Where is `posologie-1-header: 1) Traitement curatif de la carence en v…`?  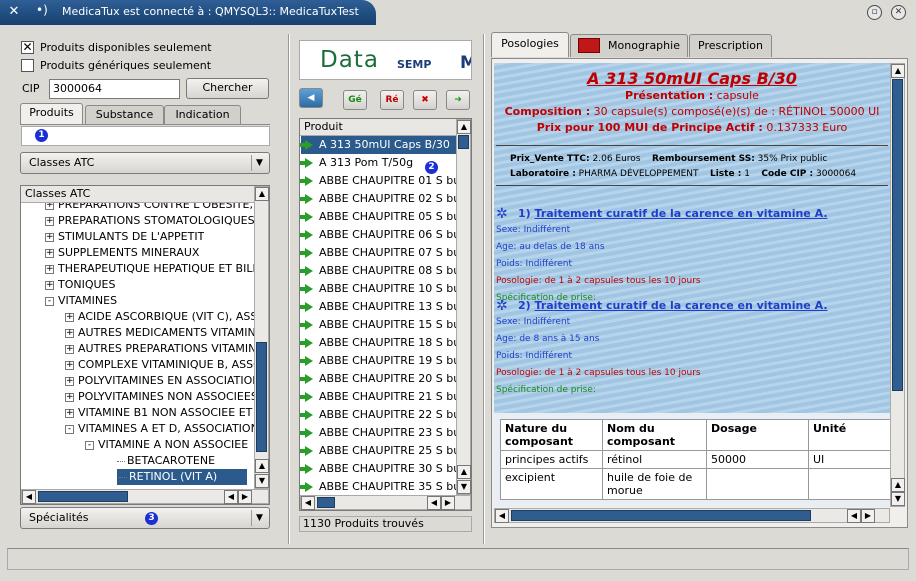 posologie-1-header: 1) Traitement curatif de la carence en v… is located at coordinates (673, 213).